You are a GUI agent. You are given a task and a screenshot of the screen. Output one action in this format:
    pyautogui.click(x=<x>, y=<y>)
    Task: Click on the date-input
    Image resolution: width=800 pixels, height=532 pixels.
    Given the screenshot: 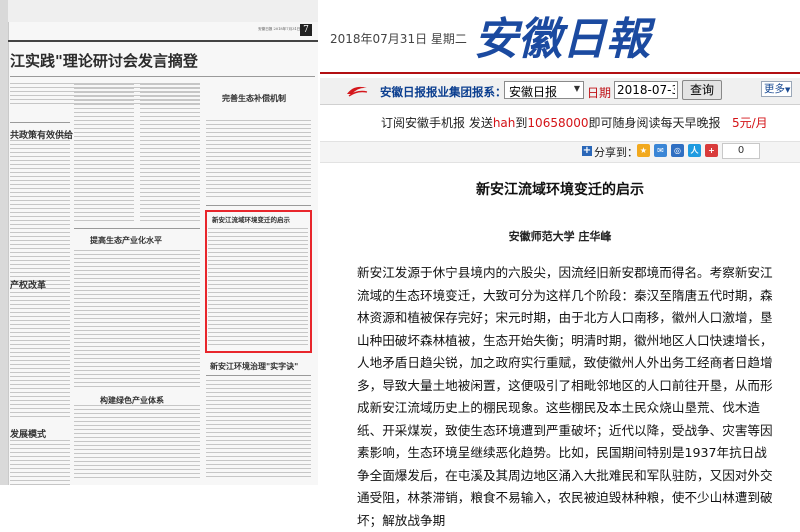 What is the action you would take?
    pyautogui.click(x=646, y=90)
    